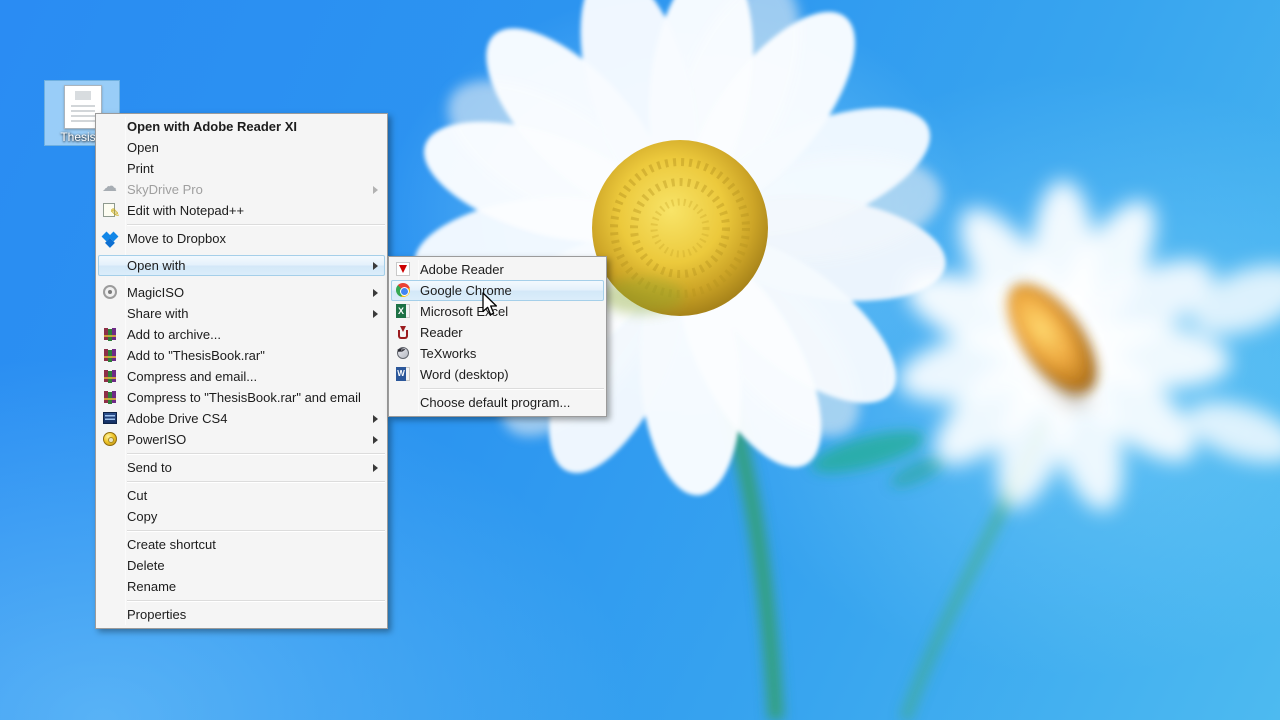 The image size is (1280, 720). I want to click on menu-item-label: Adobe Drive CS4, so click(177, 418).